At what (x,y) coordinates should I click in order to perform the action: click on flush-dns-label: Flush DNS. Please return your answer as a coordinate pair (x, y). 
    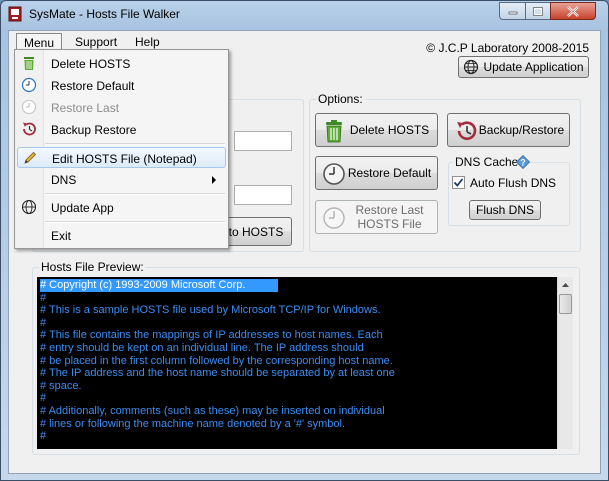
    Looking at the image, I should click on (504, 210).